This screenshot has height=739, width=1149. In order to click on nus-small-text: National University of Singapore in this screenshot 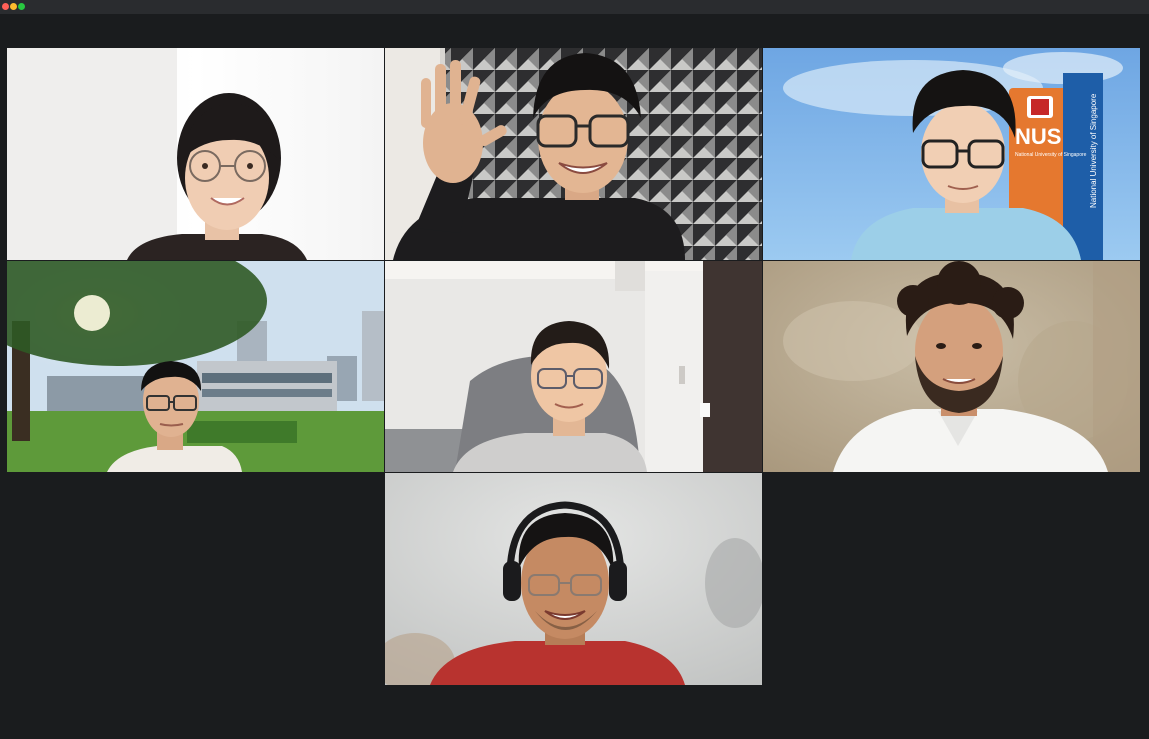, I will do `click(1051, 155)`.